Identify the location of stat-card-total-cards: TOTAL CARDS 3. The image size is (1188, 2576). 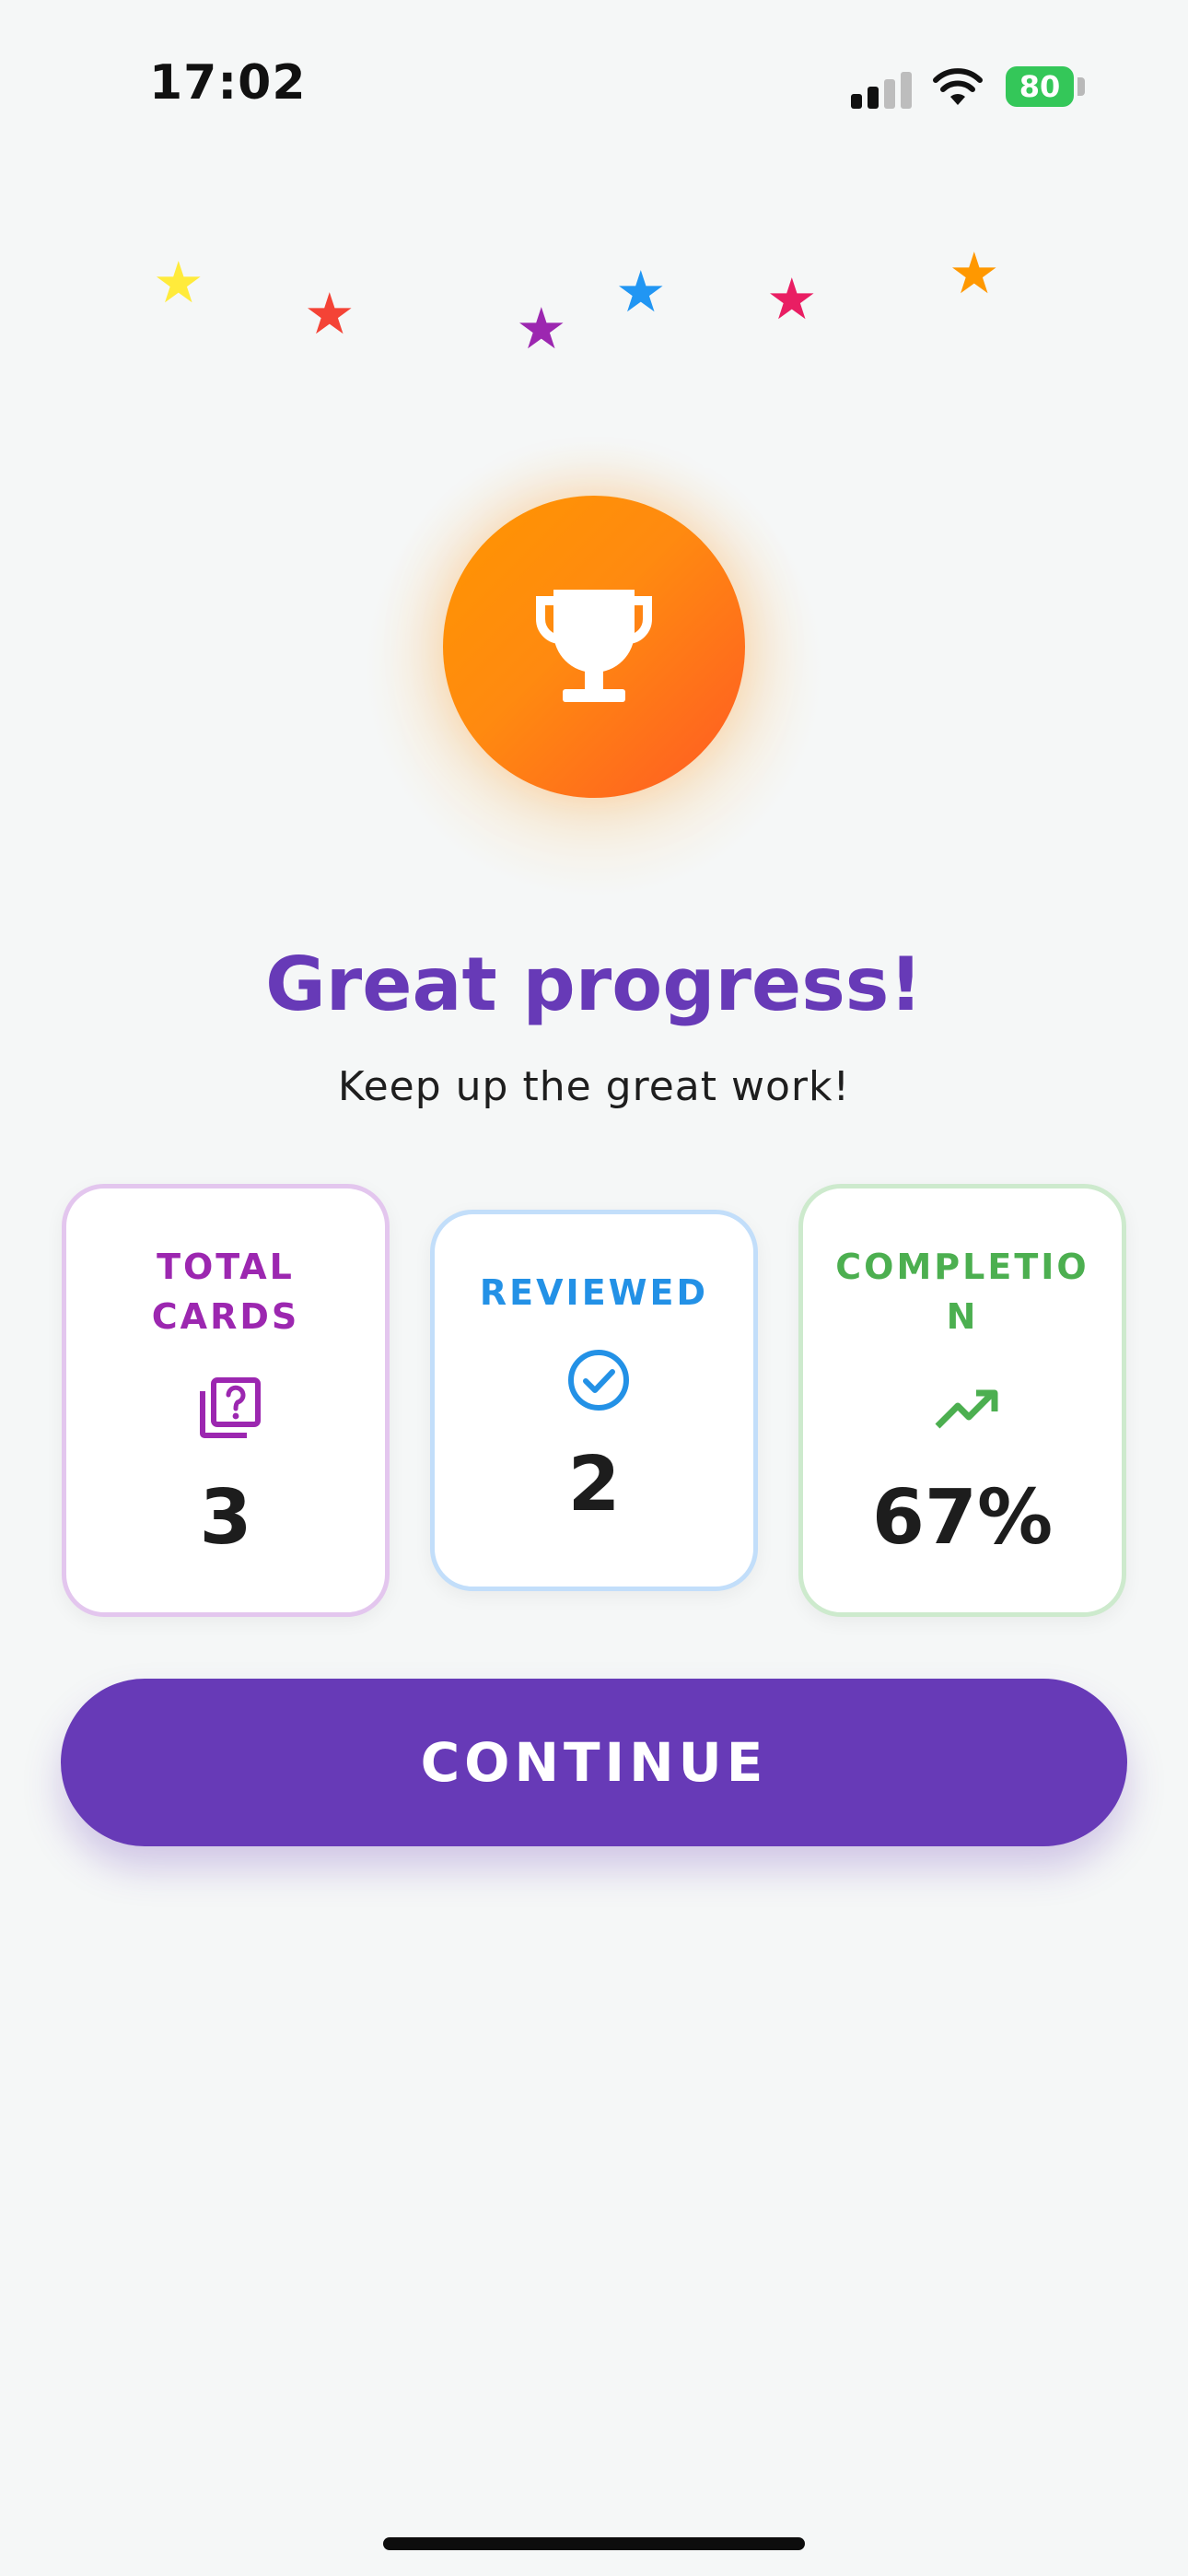
(226, 1400).